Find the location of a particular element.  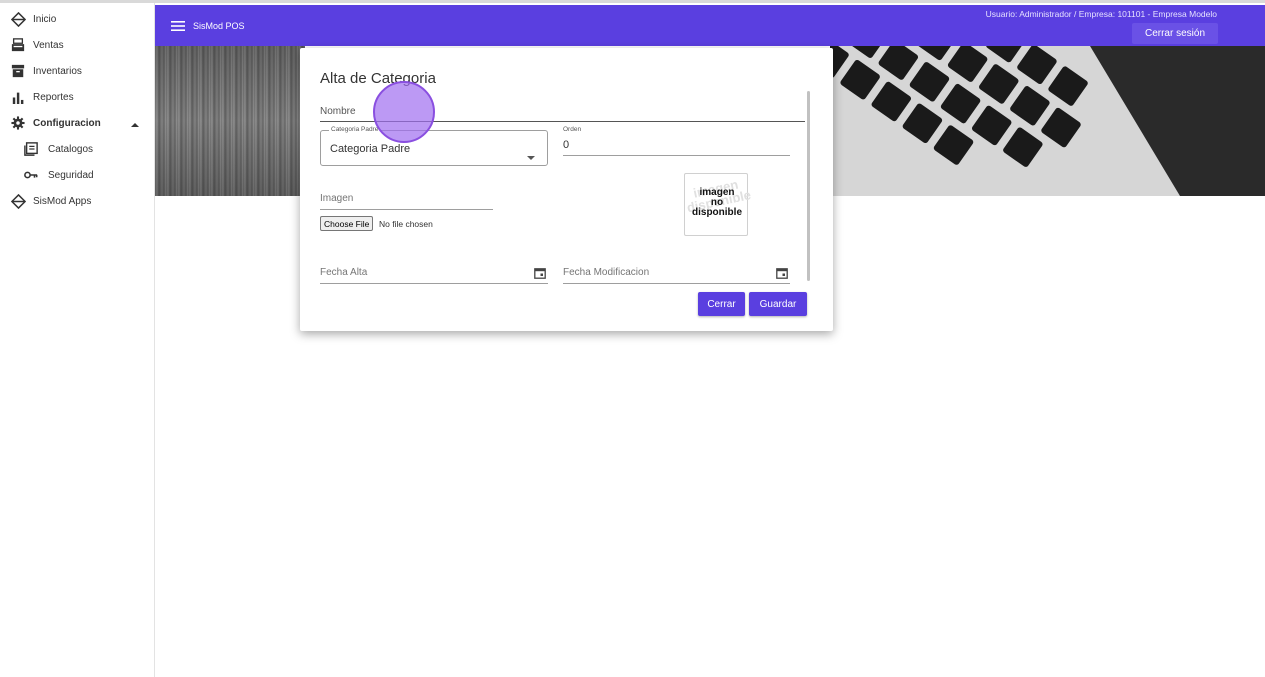

sidebar-item-inicio: Inicio is located at coordinates (77, 19).